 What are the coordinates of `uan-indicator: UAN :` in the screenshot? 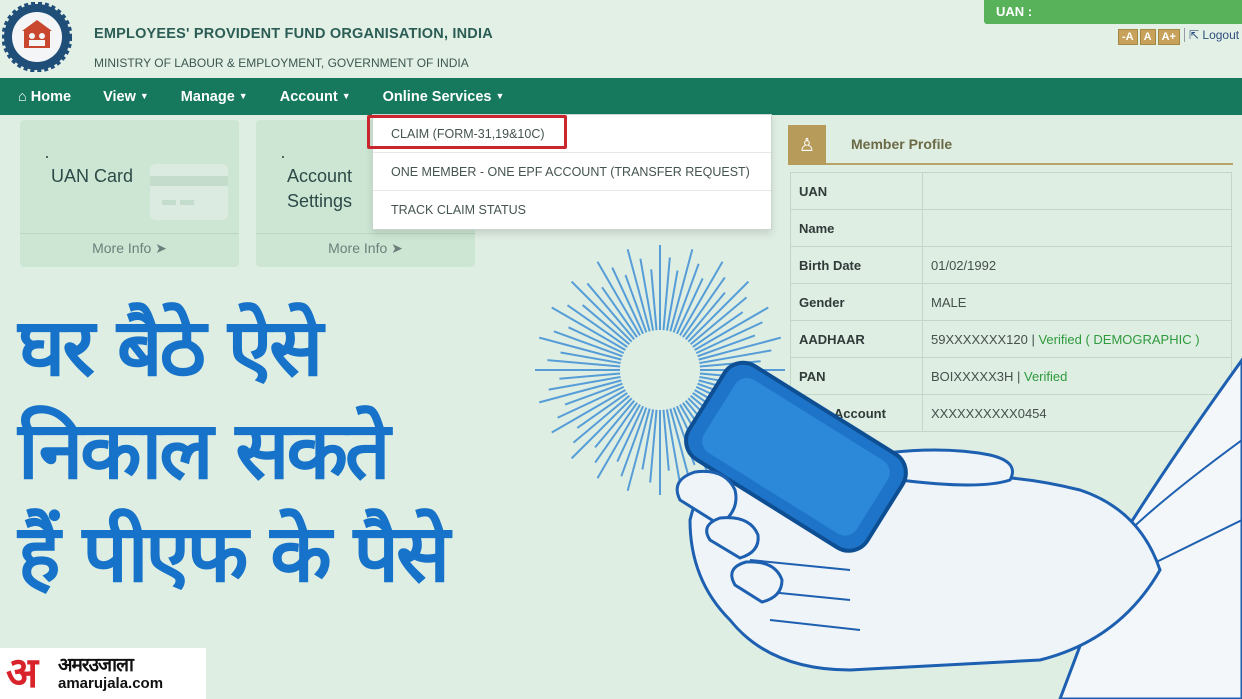 It's located at (1113, 12).